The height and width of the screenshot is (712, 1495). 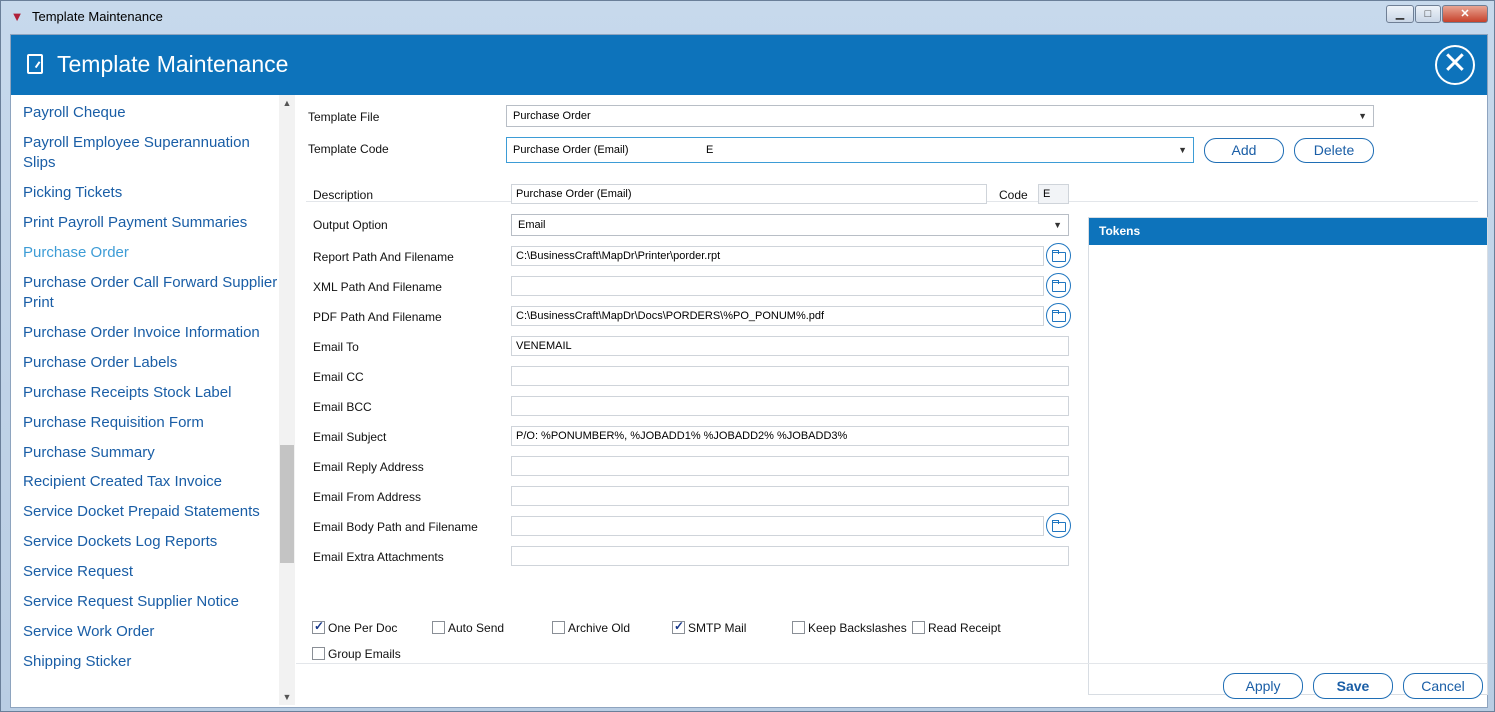 I want to click on output-option-select: Email ▼, so click(x=790, y=225).